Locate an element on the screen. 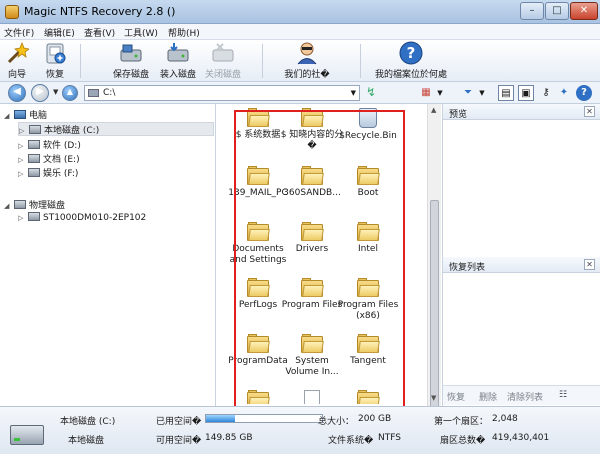 The width and height of the screenshot is (600, 454). file-name: Intel is located at coordinates (368, 249).